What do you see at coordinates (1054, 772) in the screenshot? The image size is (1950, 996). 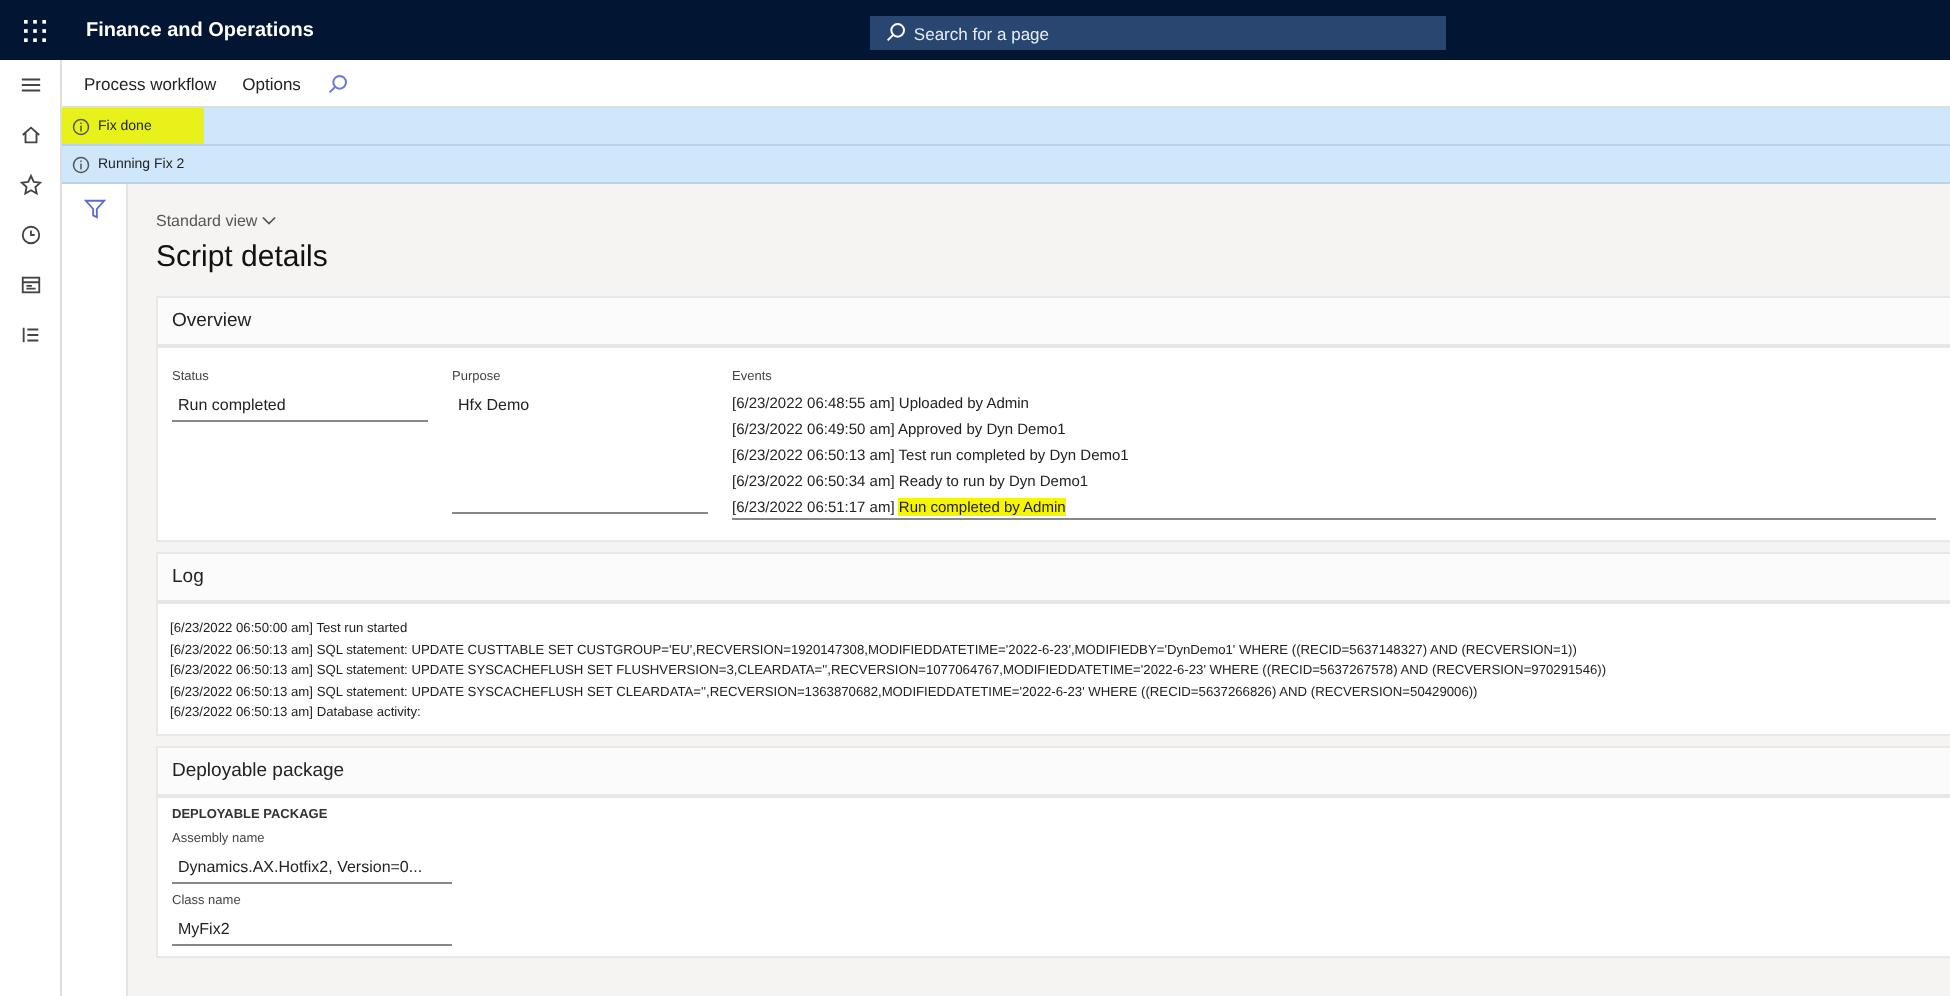 I see `section-header: Deployable package` at bounding box center [1054, 772].